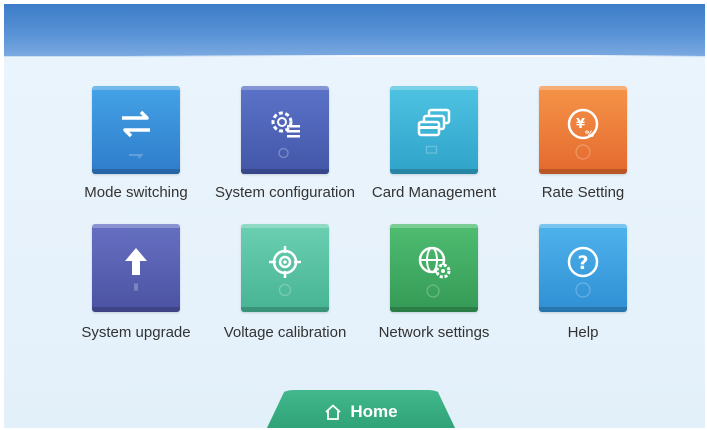 The height and width of the screenshot is (430, 707). I want to click on swap-arrows-icon, so click(136, 124).